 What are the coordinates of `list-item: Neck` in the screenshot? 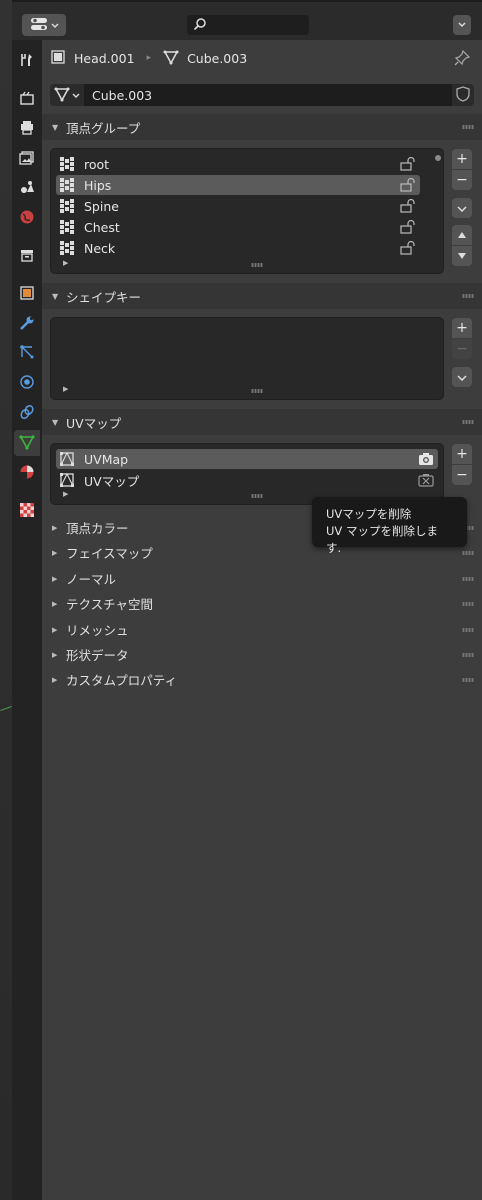 It's located at (238, 248).